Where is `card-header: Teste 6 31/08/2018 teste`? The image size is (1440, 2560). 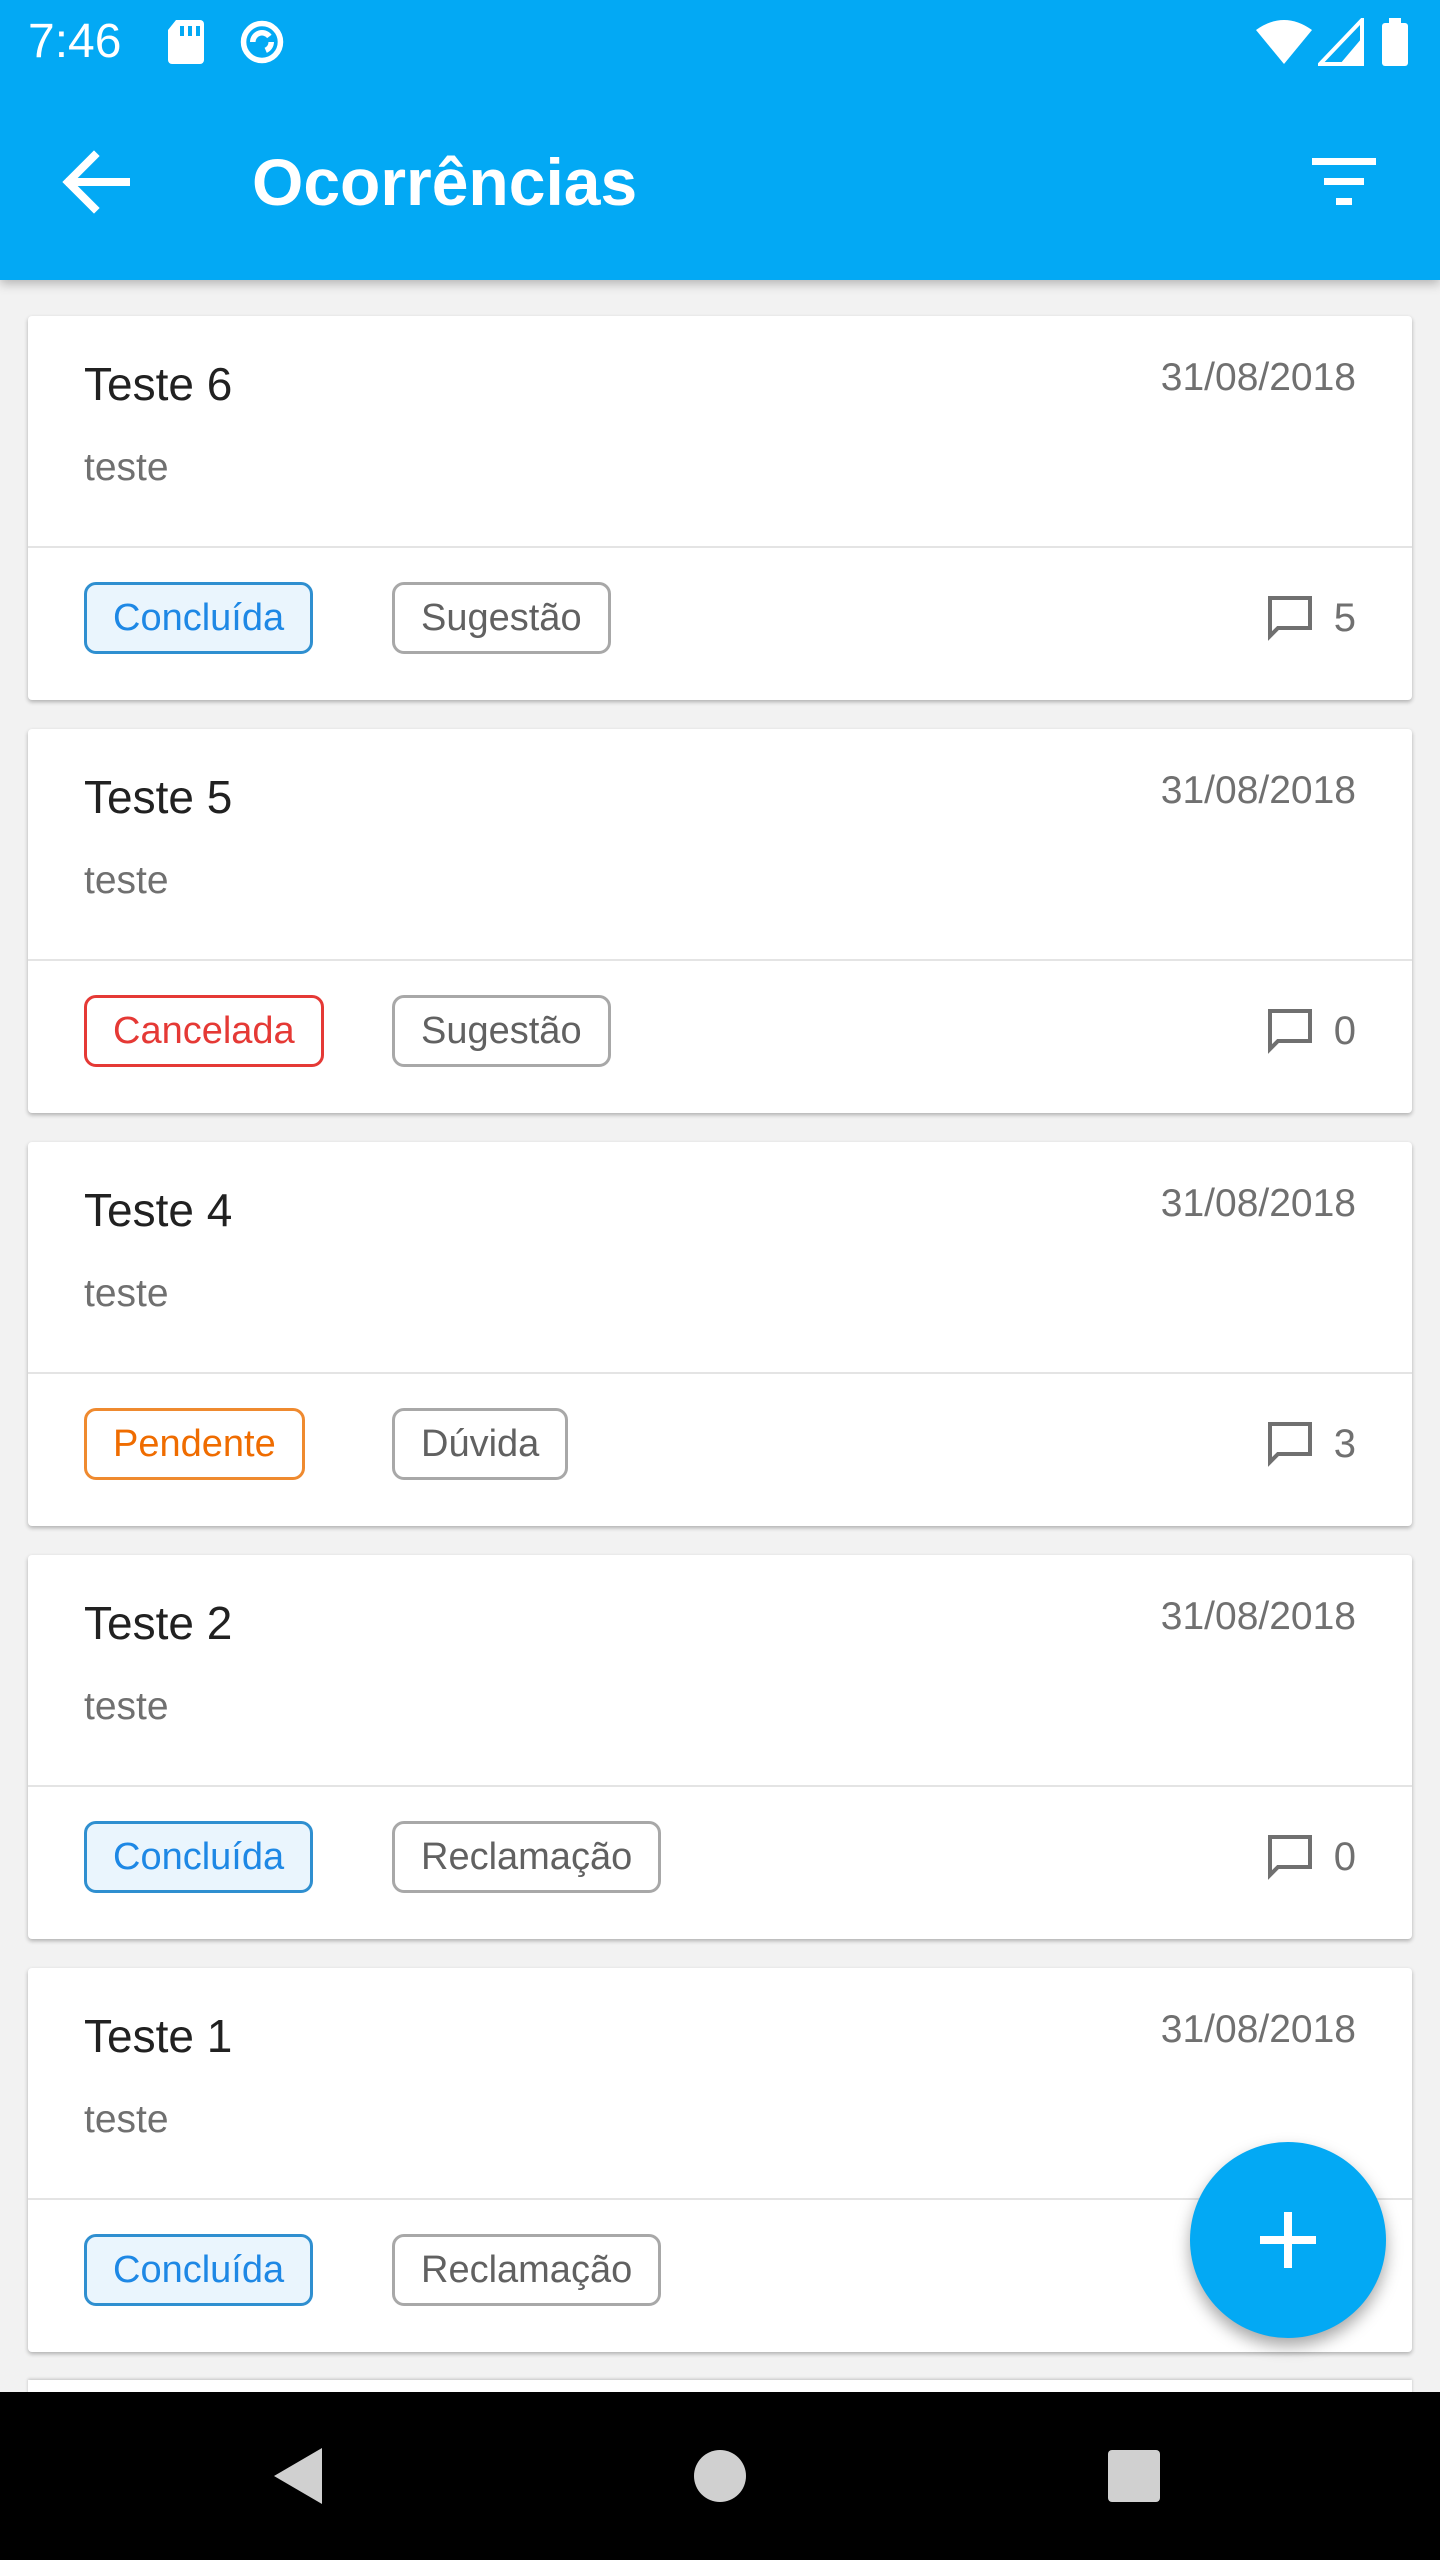
card-header: Teste 6 31/08/2018 teste is located at coordinates (720, 432).